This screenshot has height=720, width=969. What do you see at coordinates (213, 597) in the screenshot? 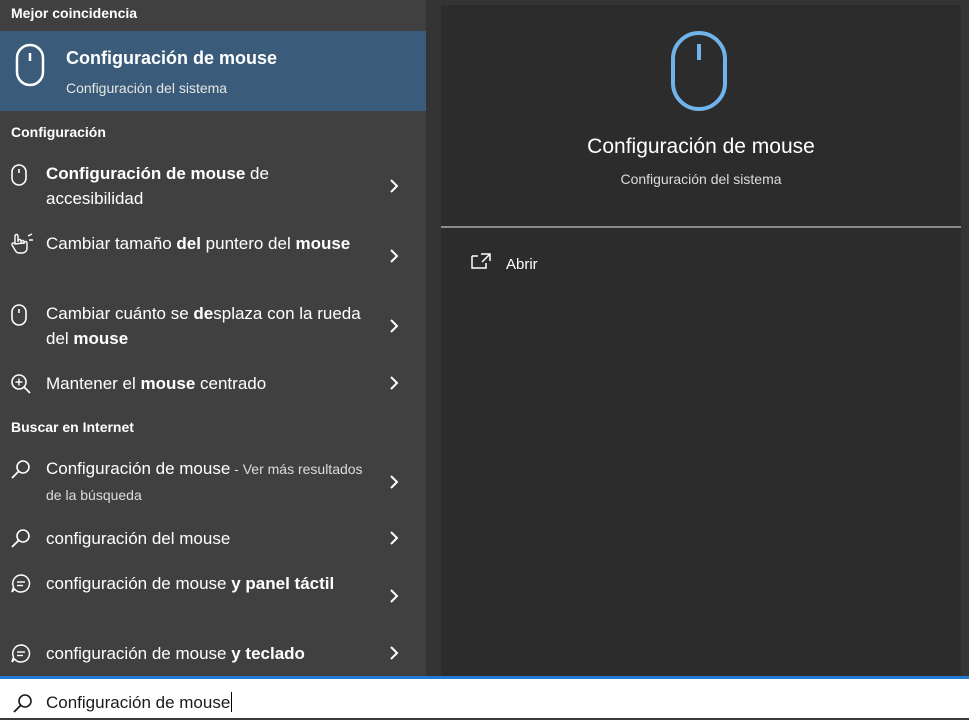
I see `web-item: configuración de mouse y panel táctil` at bounding box center [213, 597].